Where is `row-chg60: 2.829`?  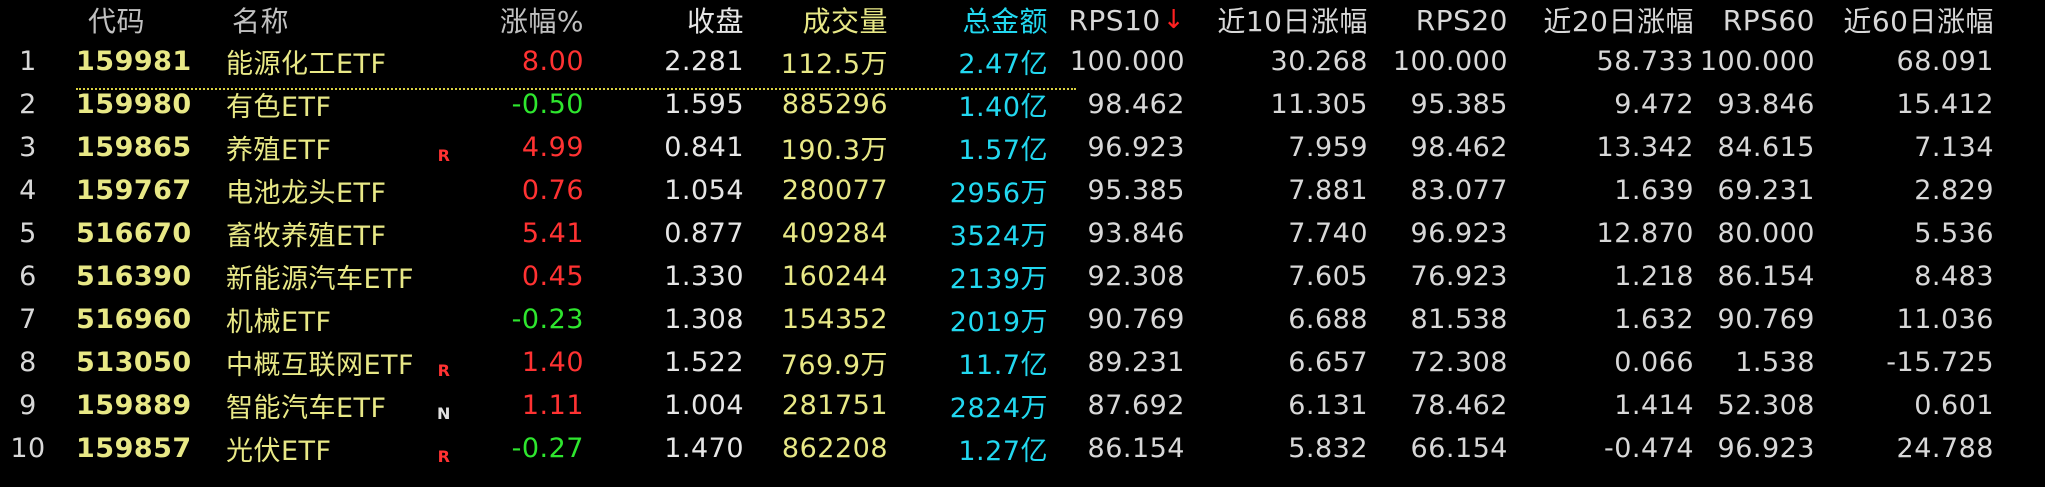
row-chg60: 2.829 is located at coordinates (1954, 190).